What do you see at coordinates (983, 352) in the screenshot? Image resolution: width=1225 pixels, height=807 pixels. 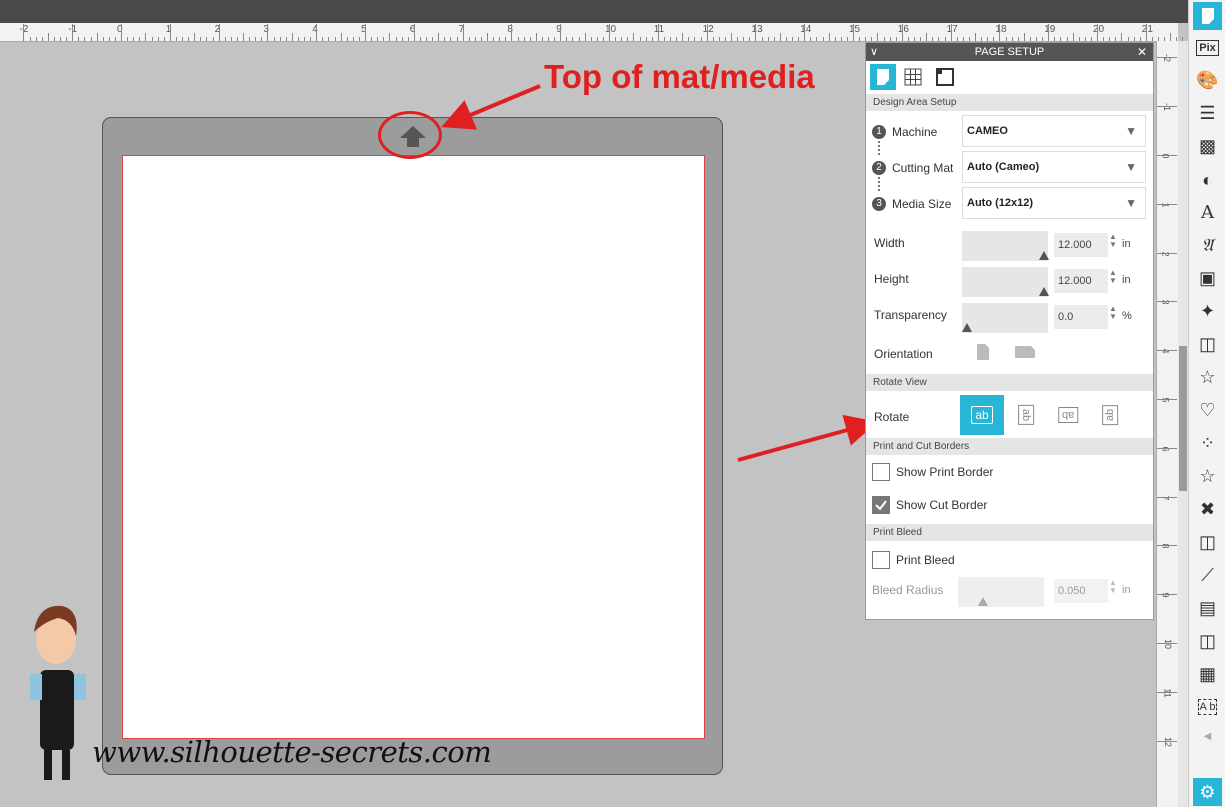 I see `portrait-orientation-icon` at bounding box center [983, 352].